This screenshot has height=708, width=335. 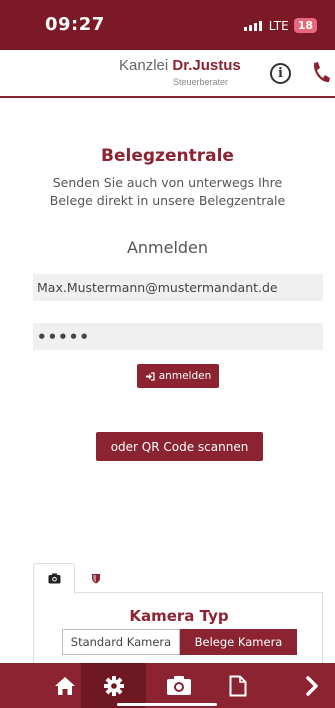 What do you see at coordinates (150, 376) in the screenshot?
I see `sign-in-icon` at bounding box center [150, 376].